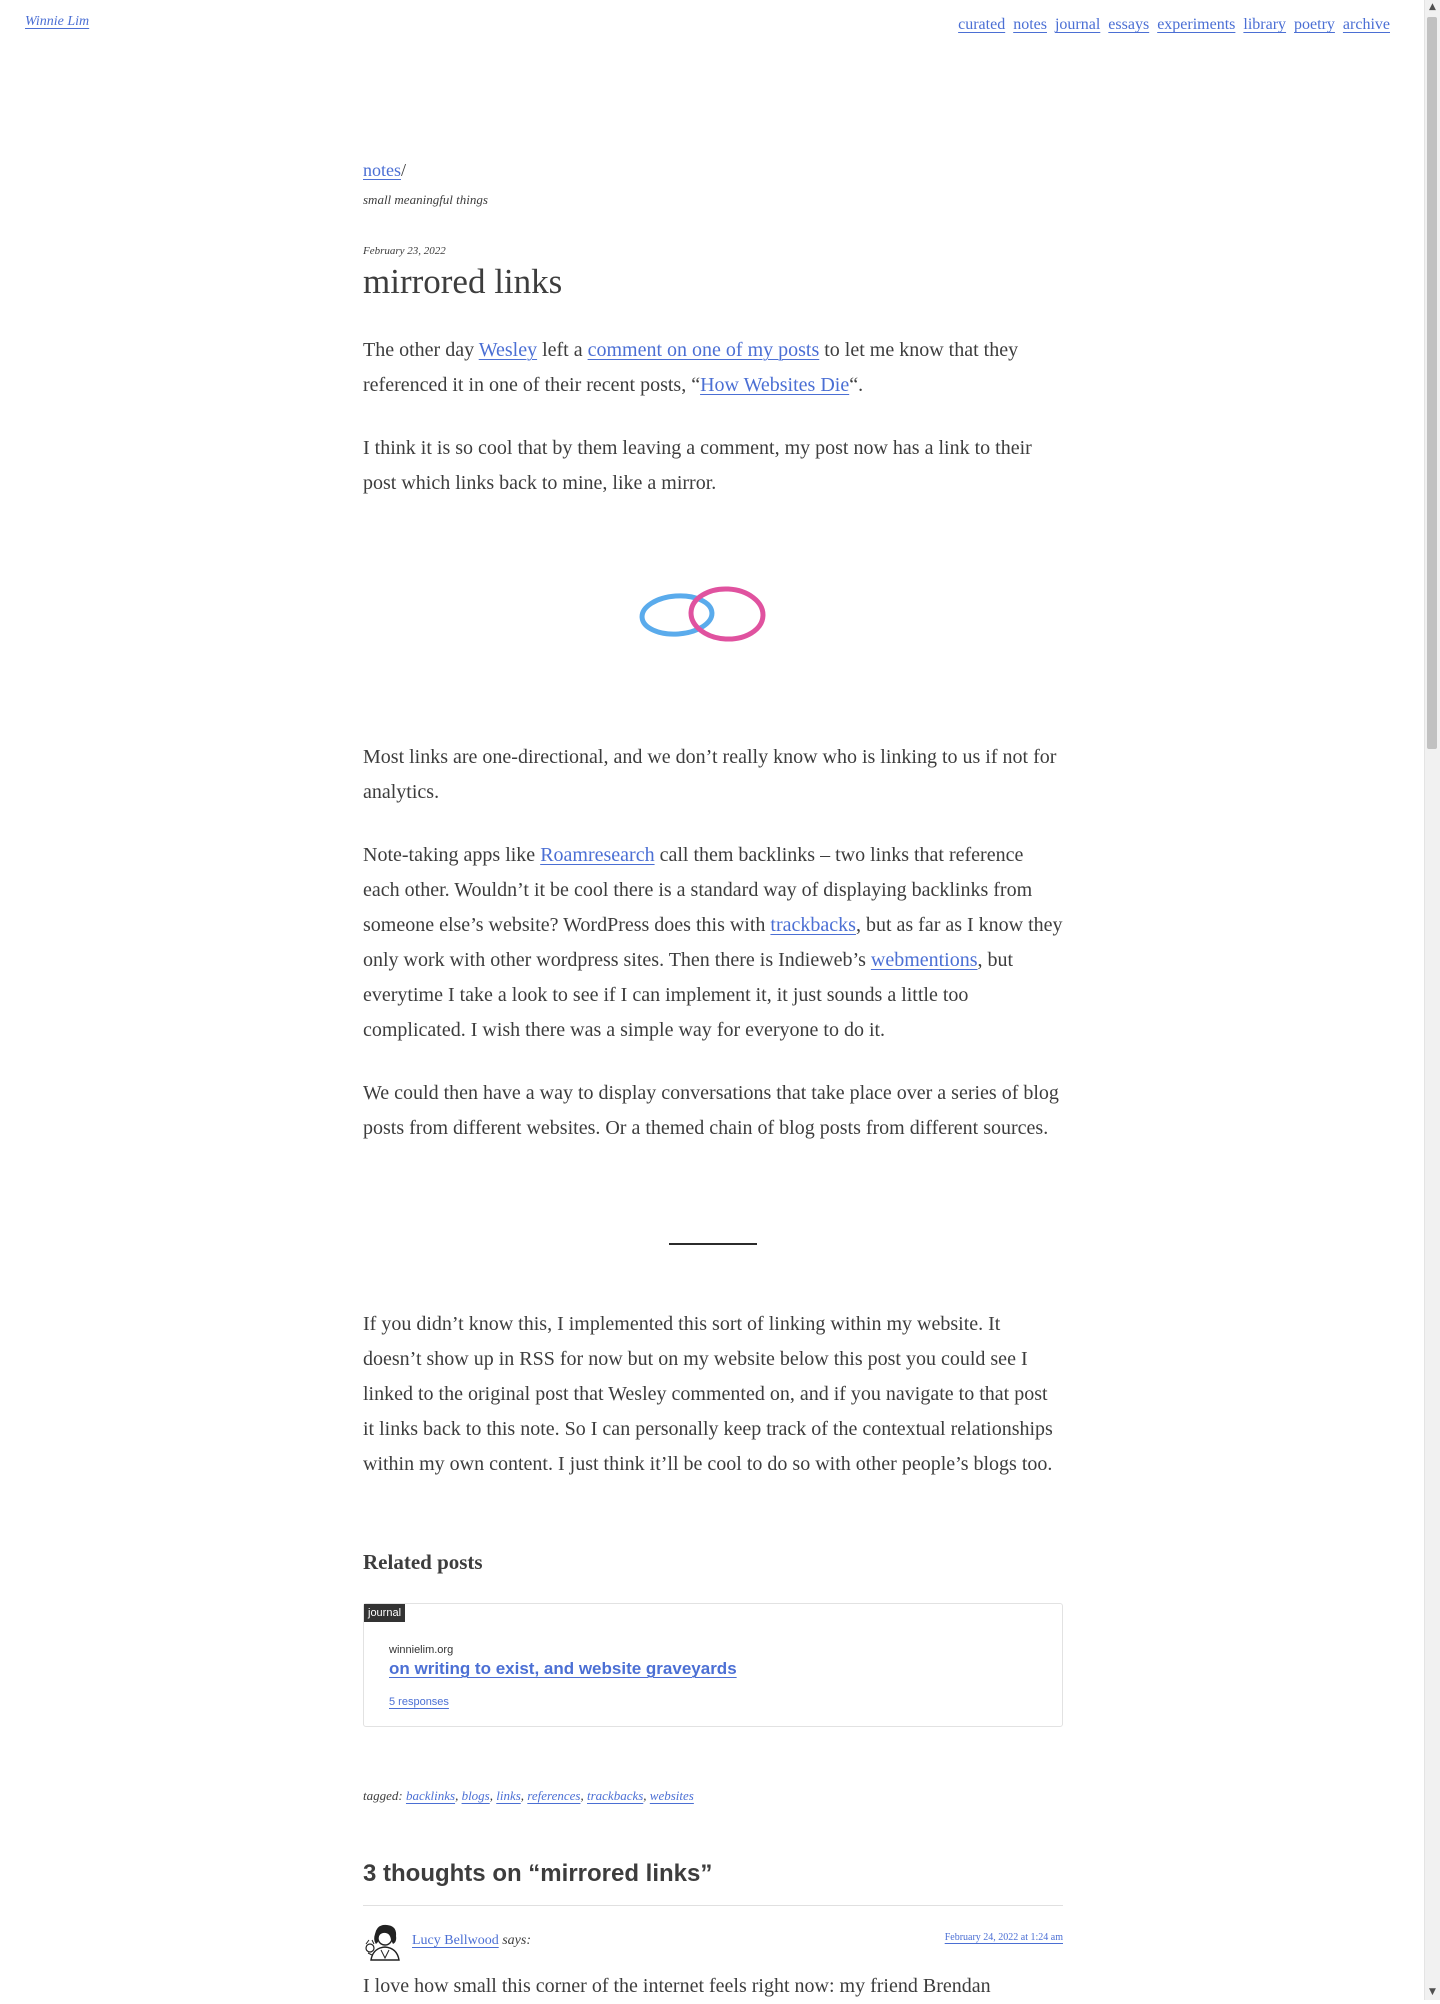  I want to click on says-label: says:, so click(516, 1940).